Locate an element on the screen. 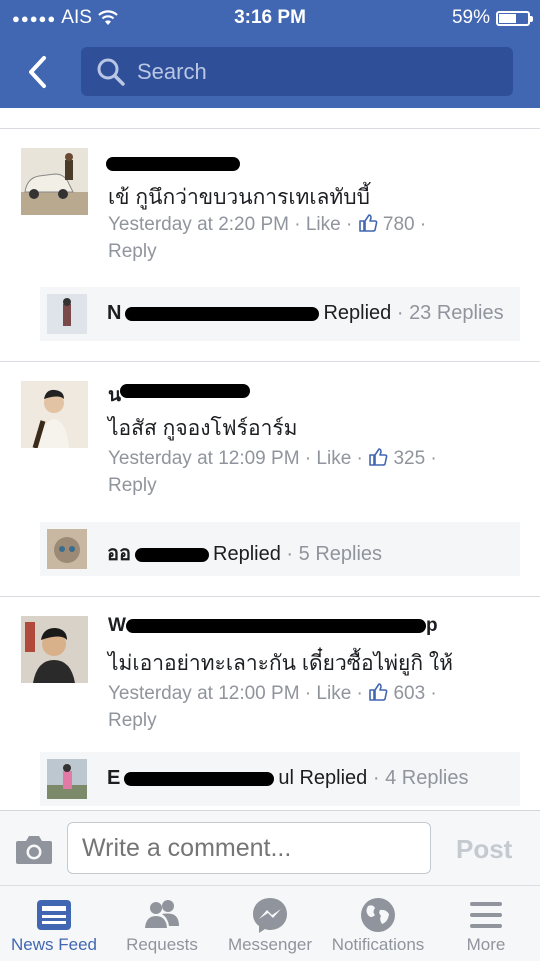 Image resolution: width=540 pixels, height=961 pixels. battery-info: 59% is located at coordinates (492, 18).